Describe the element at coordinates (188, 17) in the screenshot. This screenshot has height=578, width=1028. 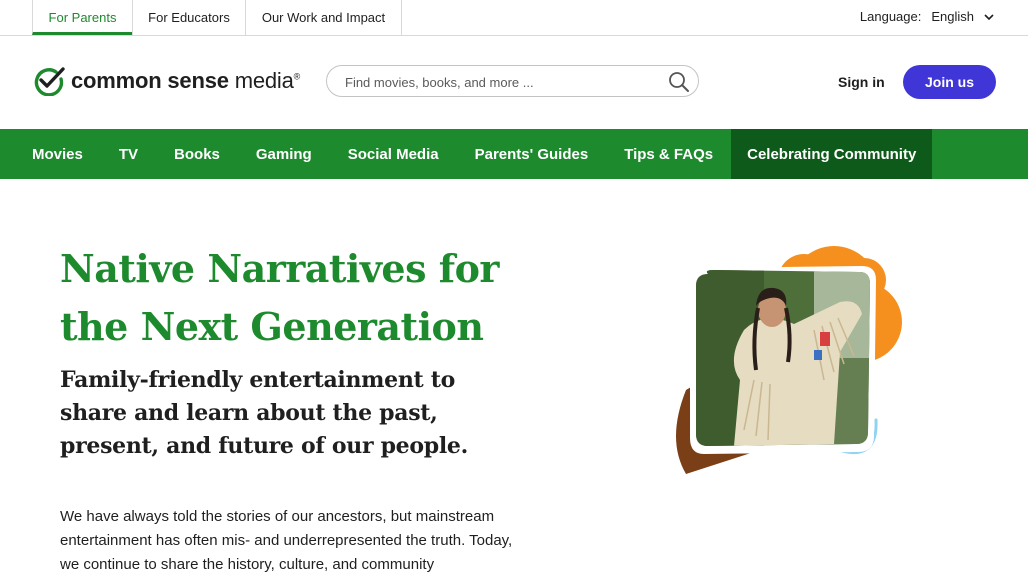
I see `tab-for-educators: For Educators` at that location.